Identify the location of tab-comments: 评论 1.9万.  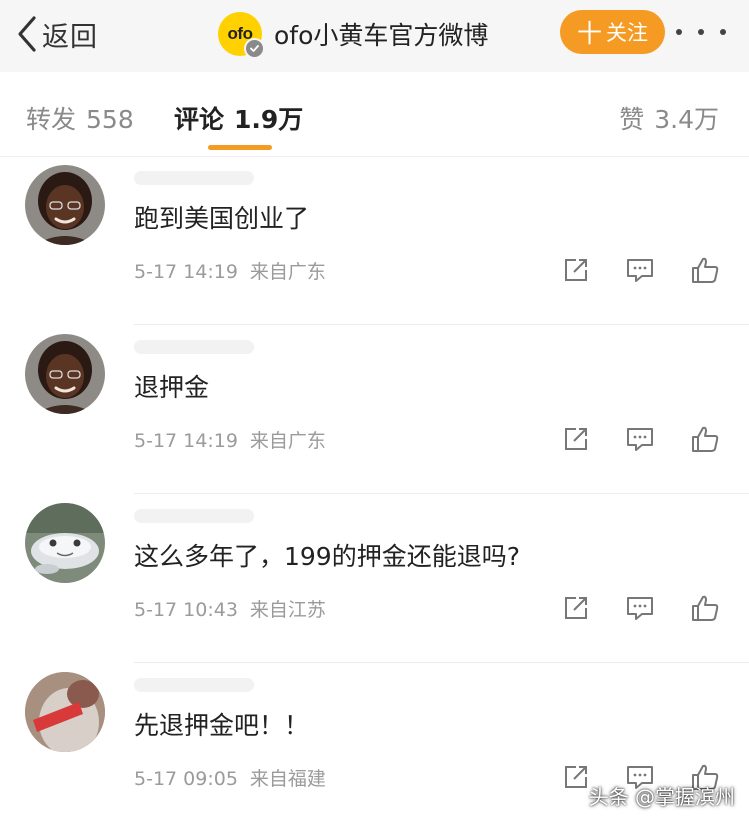
(238, 118).